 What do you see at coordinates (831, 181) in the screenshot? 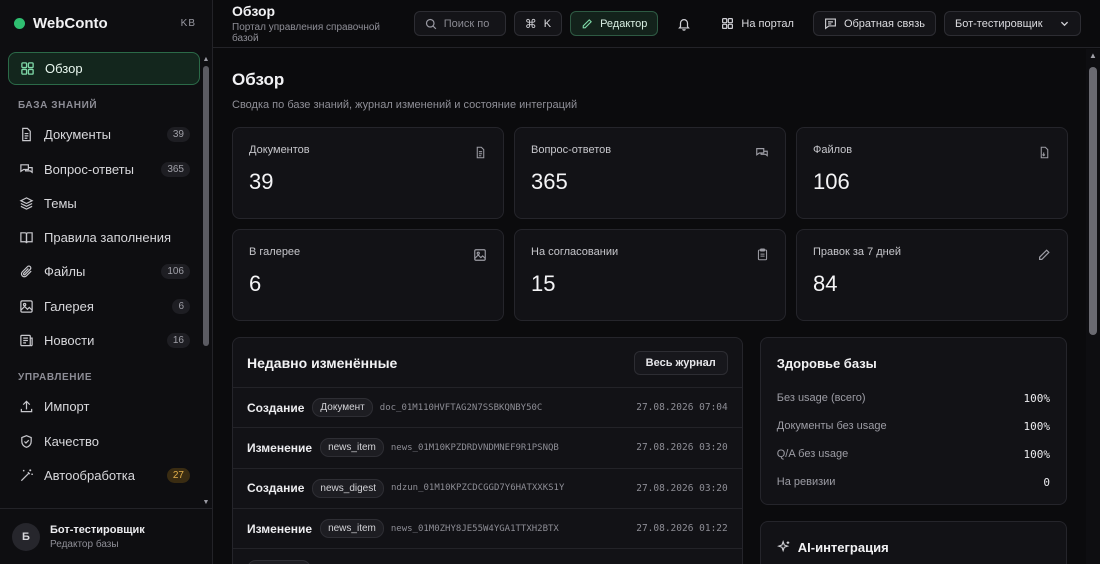
I see `stat-value: 106` at bounding box center [831, 181].